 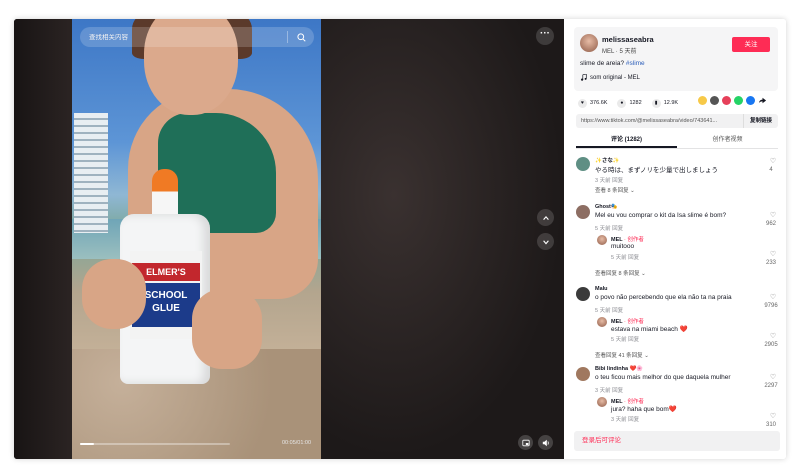 I want to click on reply-like-count: 233, so click(x=770, y=263).